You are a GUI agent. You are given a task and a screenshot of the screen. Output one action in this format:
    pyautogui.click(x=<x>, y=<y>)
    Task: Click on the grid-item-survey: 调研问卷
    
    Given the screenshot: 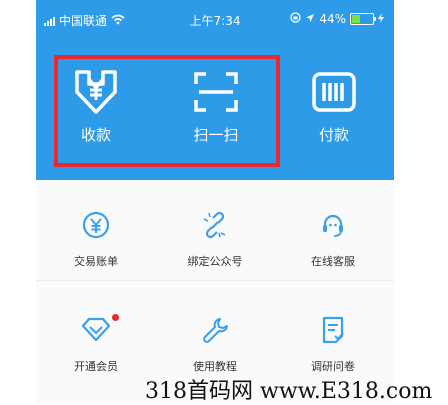 What is the action you would take?
    pyautogui.click(x=333, y=342)
    